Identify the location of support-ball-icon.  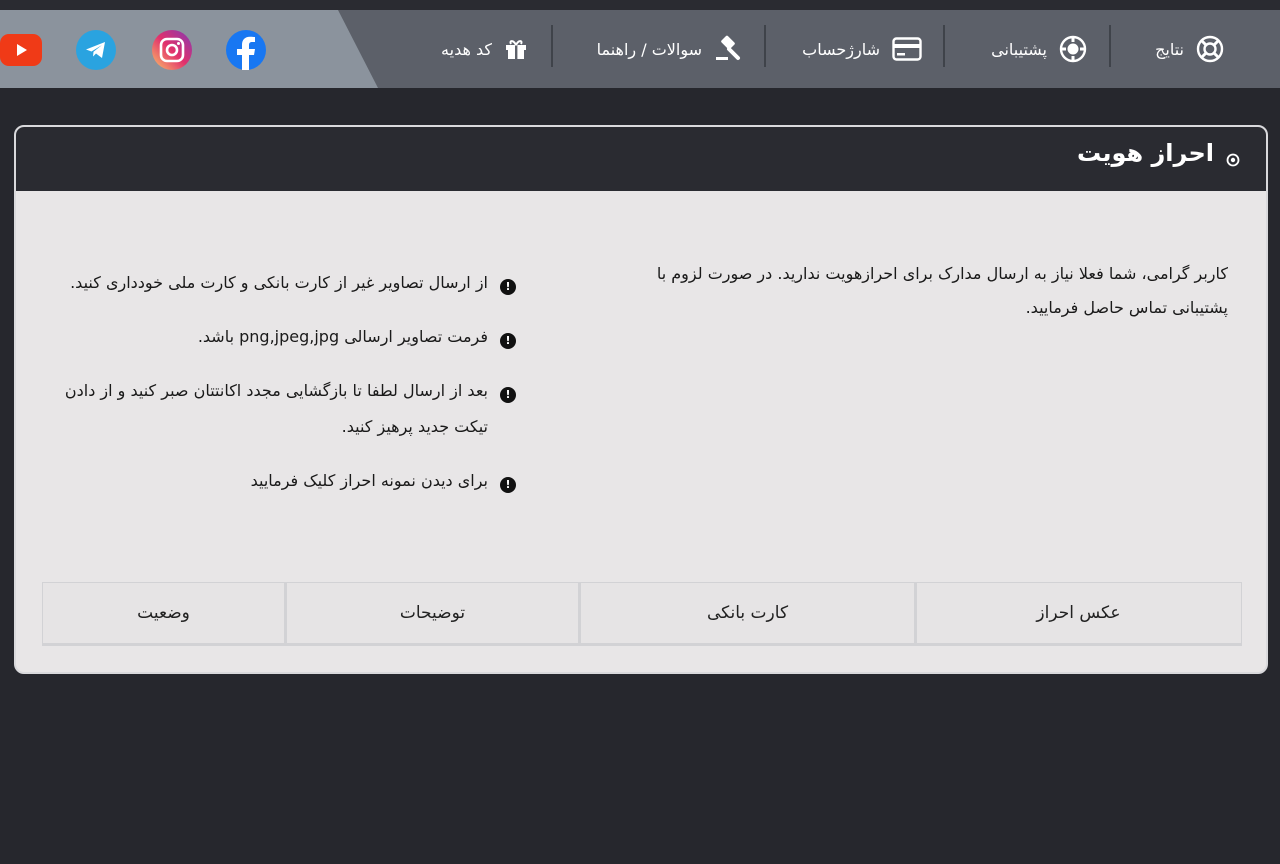
(1073, 49).